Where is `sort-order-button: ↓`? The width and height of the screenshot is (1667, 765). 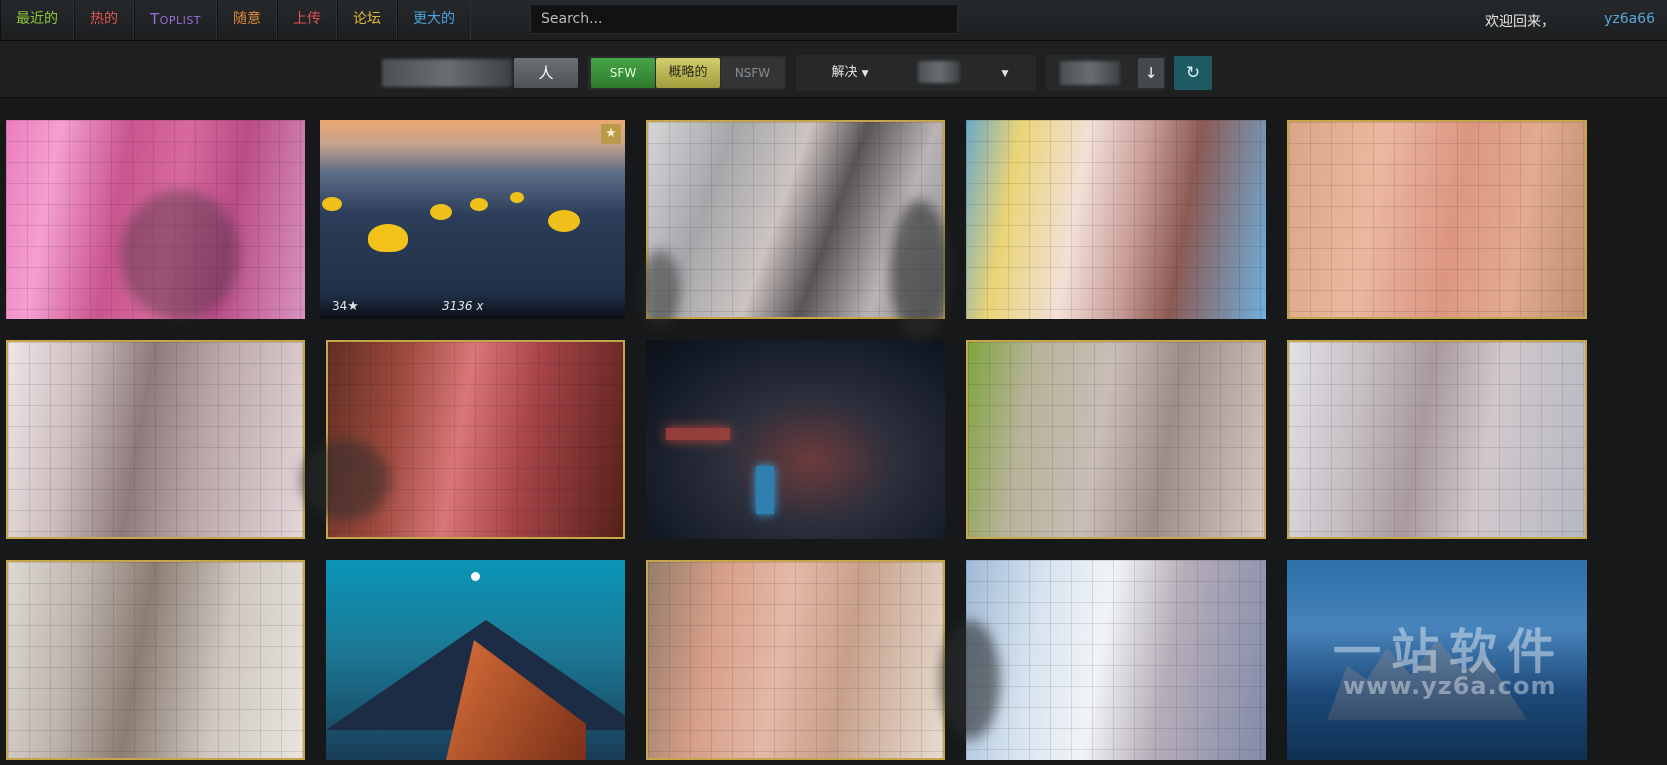 sort-order-button: ↓ is located at coordinates (1151, 73).